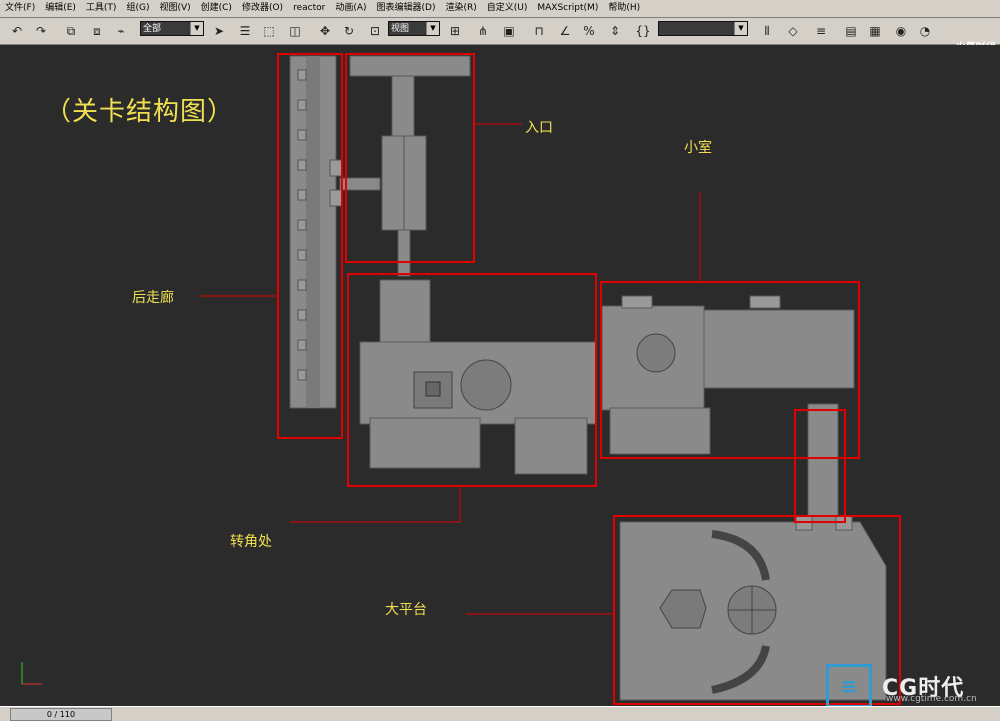 The width and height of the screenshot is (1000, 721). What do you see at coordinates (405, 311) in the screenshot?
I see `corner-top-geometry` at bounding box center [405, 311].